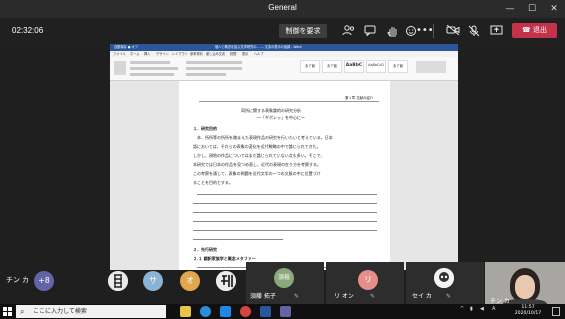 This screenshot has width=565, height=319. I want to click on maximize-icon: ☐, so click(532, 9).